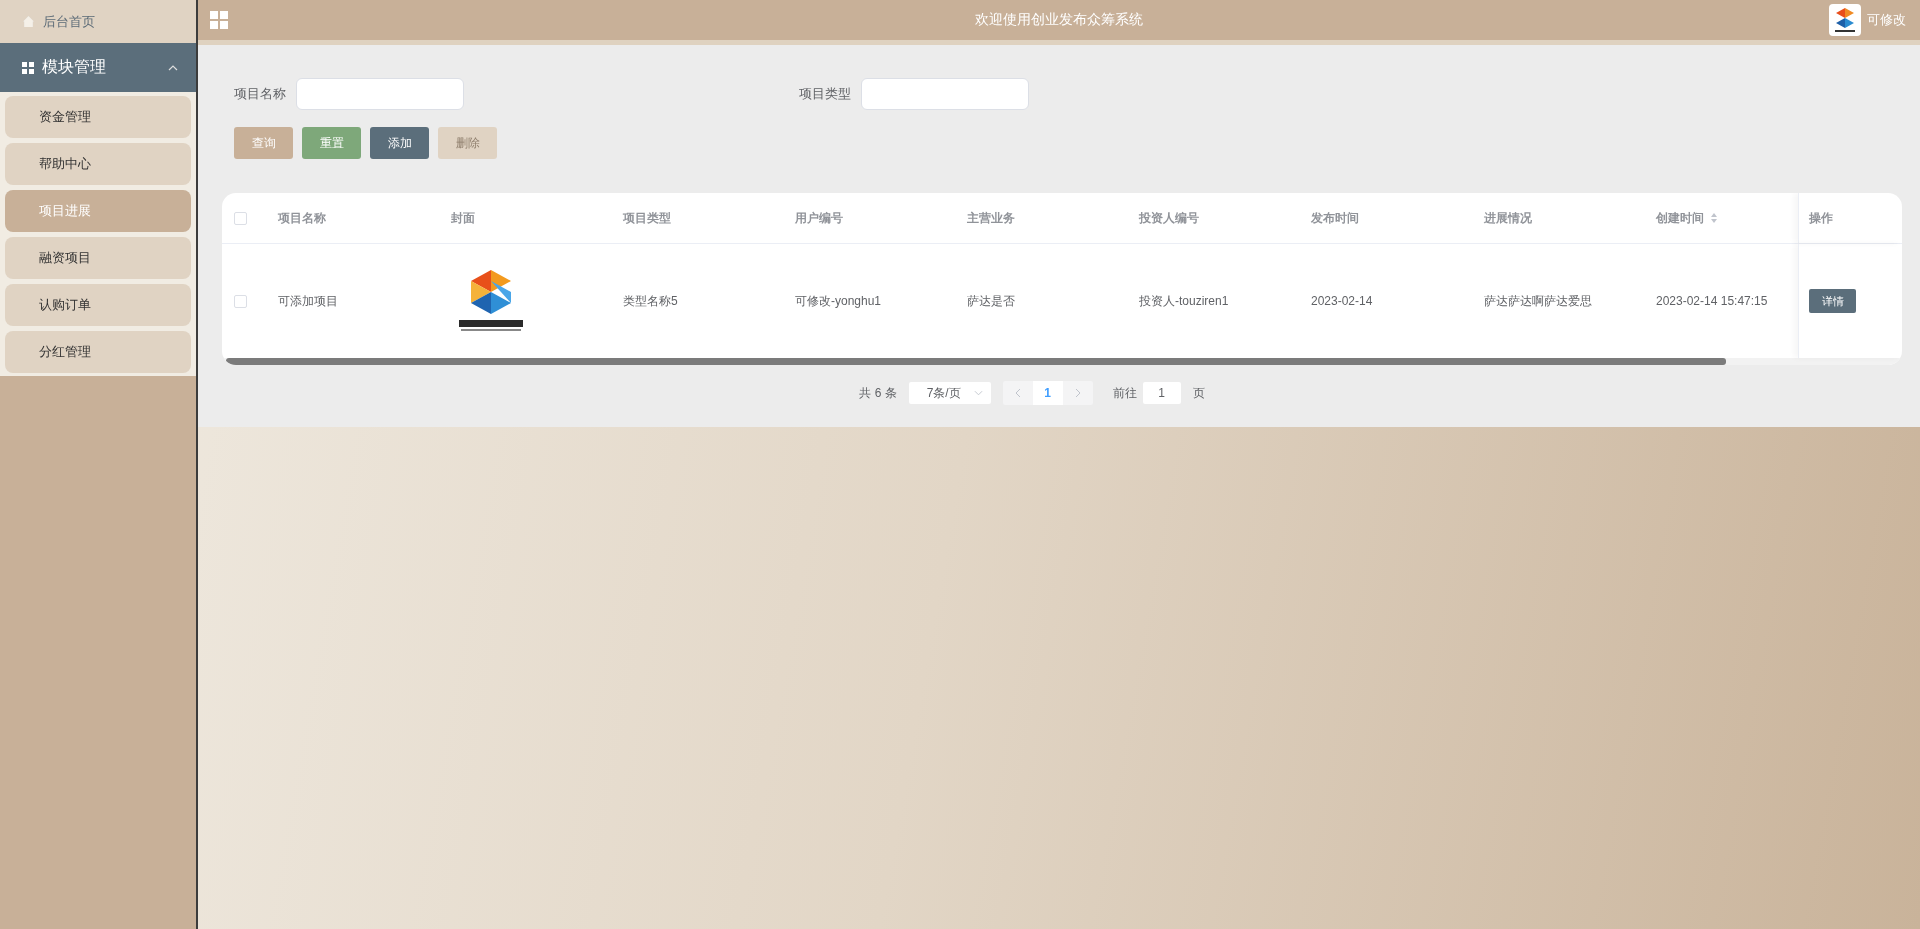 The height and width of the screenshot is (929, 1920). Describe the element at coordinates (1687, 218) in the screenshot. I see `column-header: 创建时间` at that location.